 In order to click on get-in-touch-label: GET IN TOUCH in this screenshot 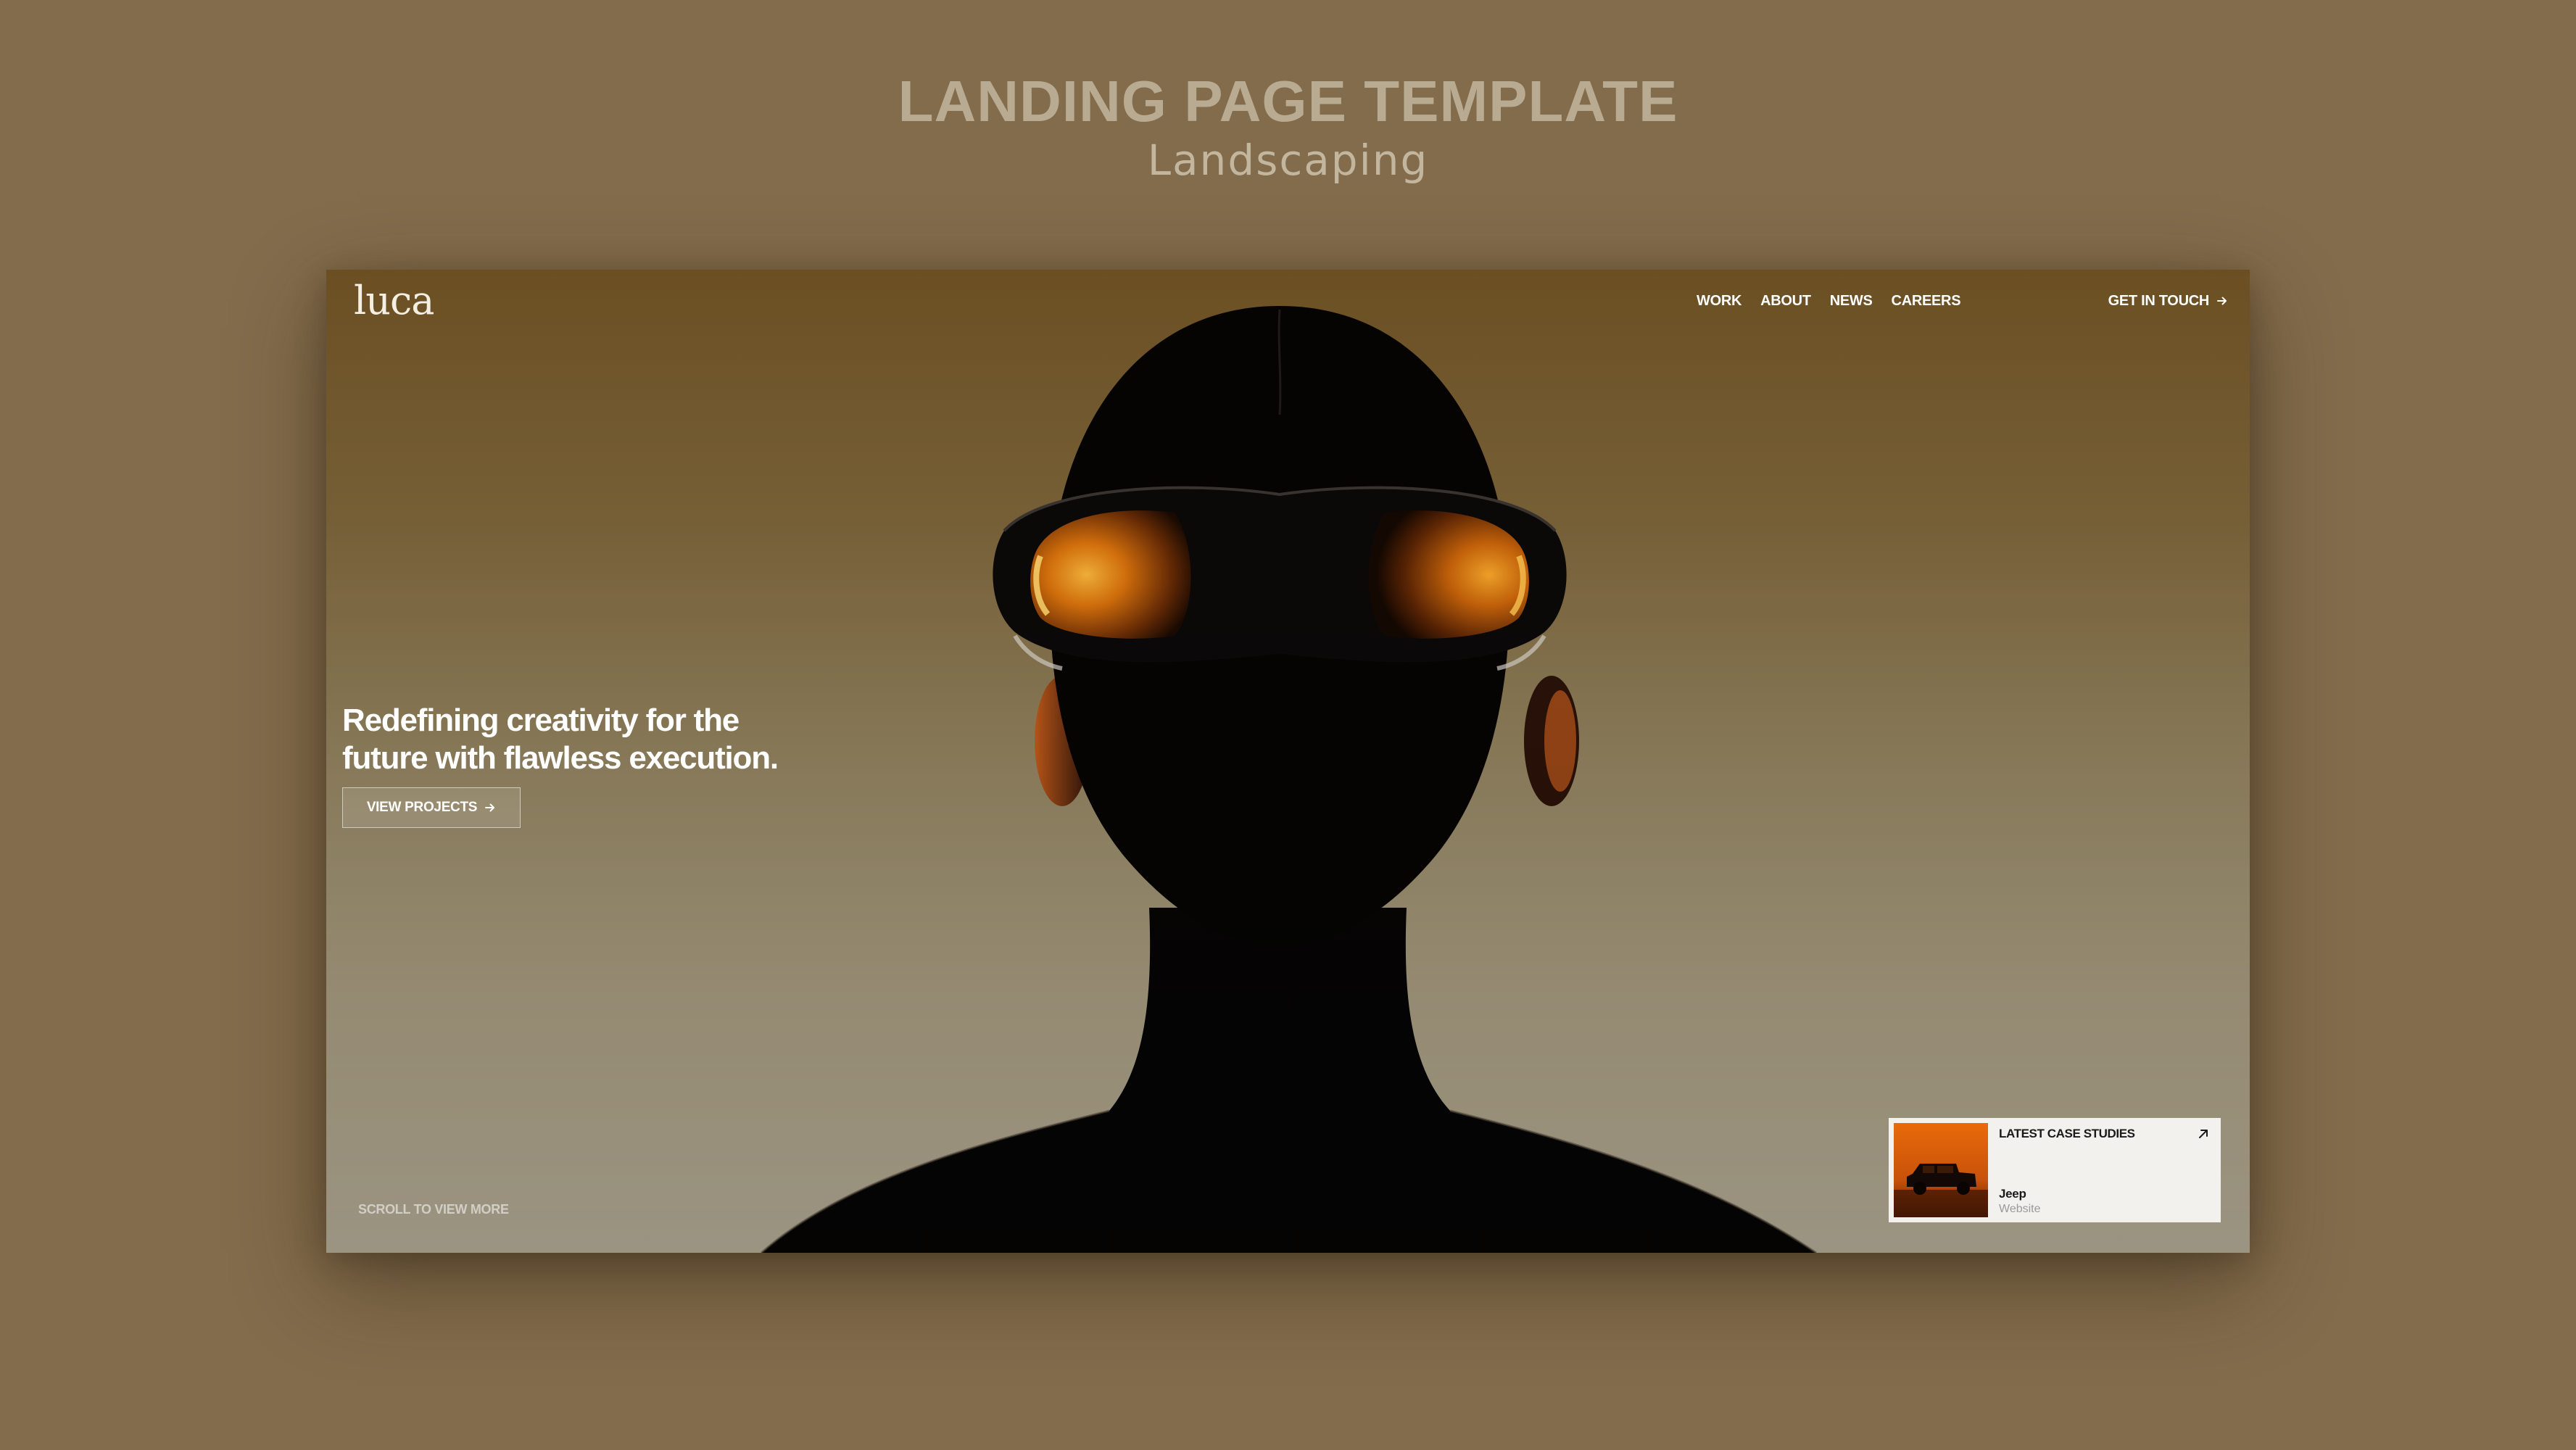, I will do `click(2159, 301)`.